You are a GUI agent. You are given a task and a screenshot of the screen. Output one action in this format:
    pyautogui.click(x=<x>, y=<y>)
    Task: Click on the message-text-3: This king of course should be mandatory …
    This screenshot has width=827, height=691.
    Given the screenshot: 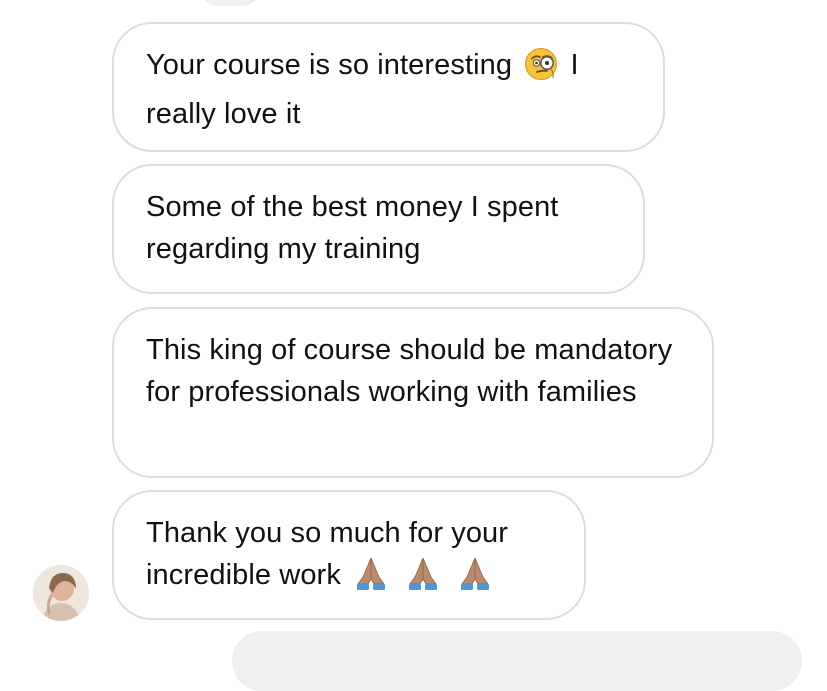 What is the action you would take?
    pyautogui.click(x=409, y=371)
    